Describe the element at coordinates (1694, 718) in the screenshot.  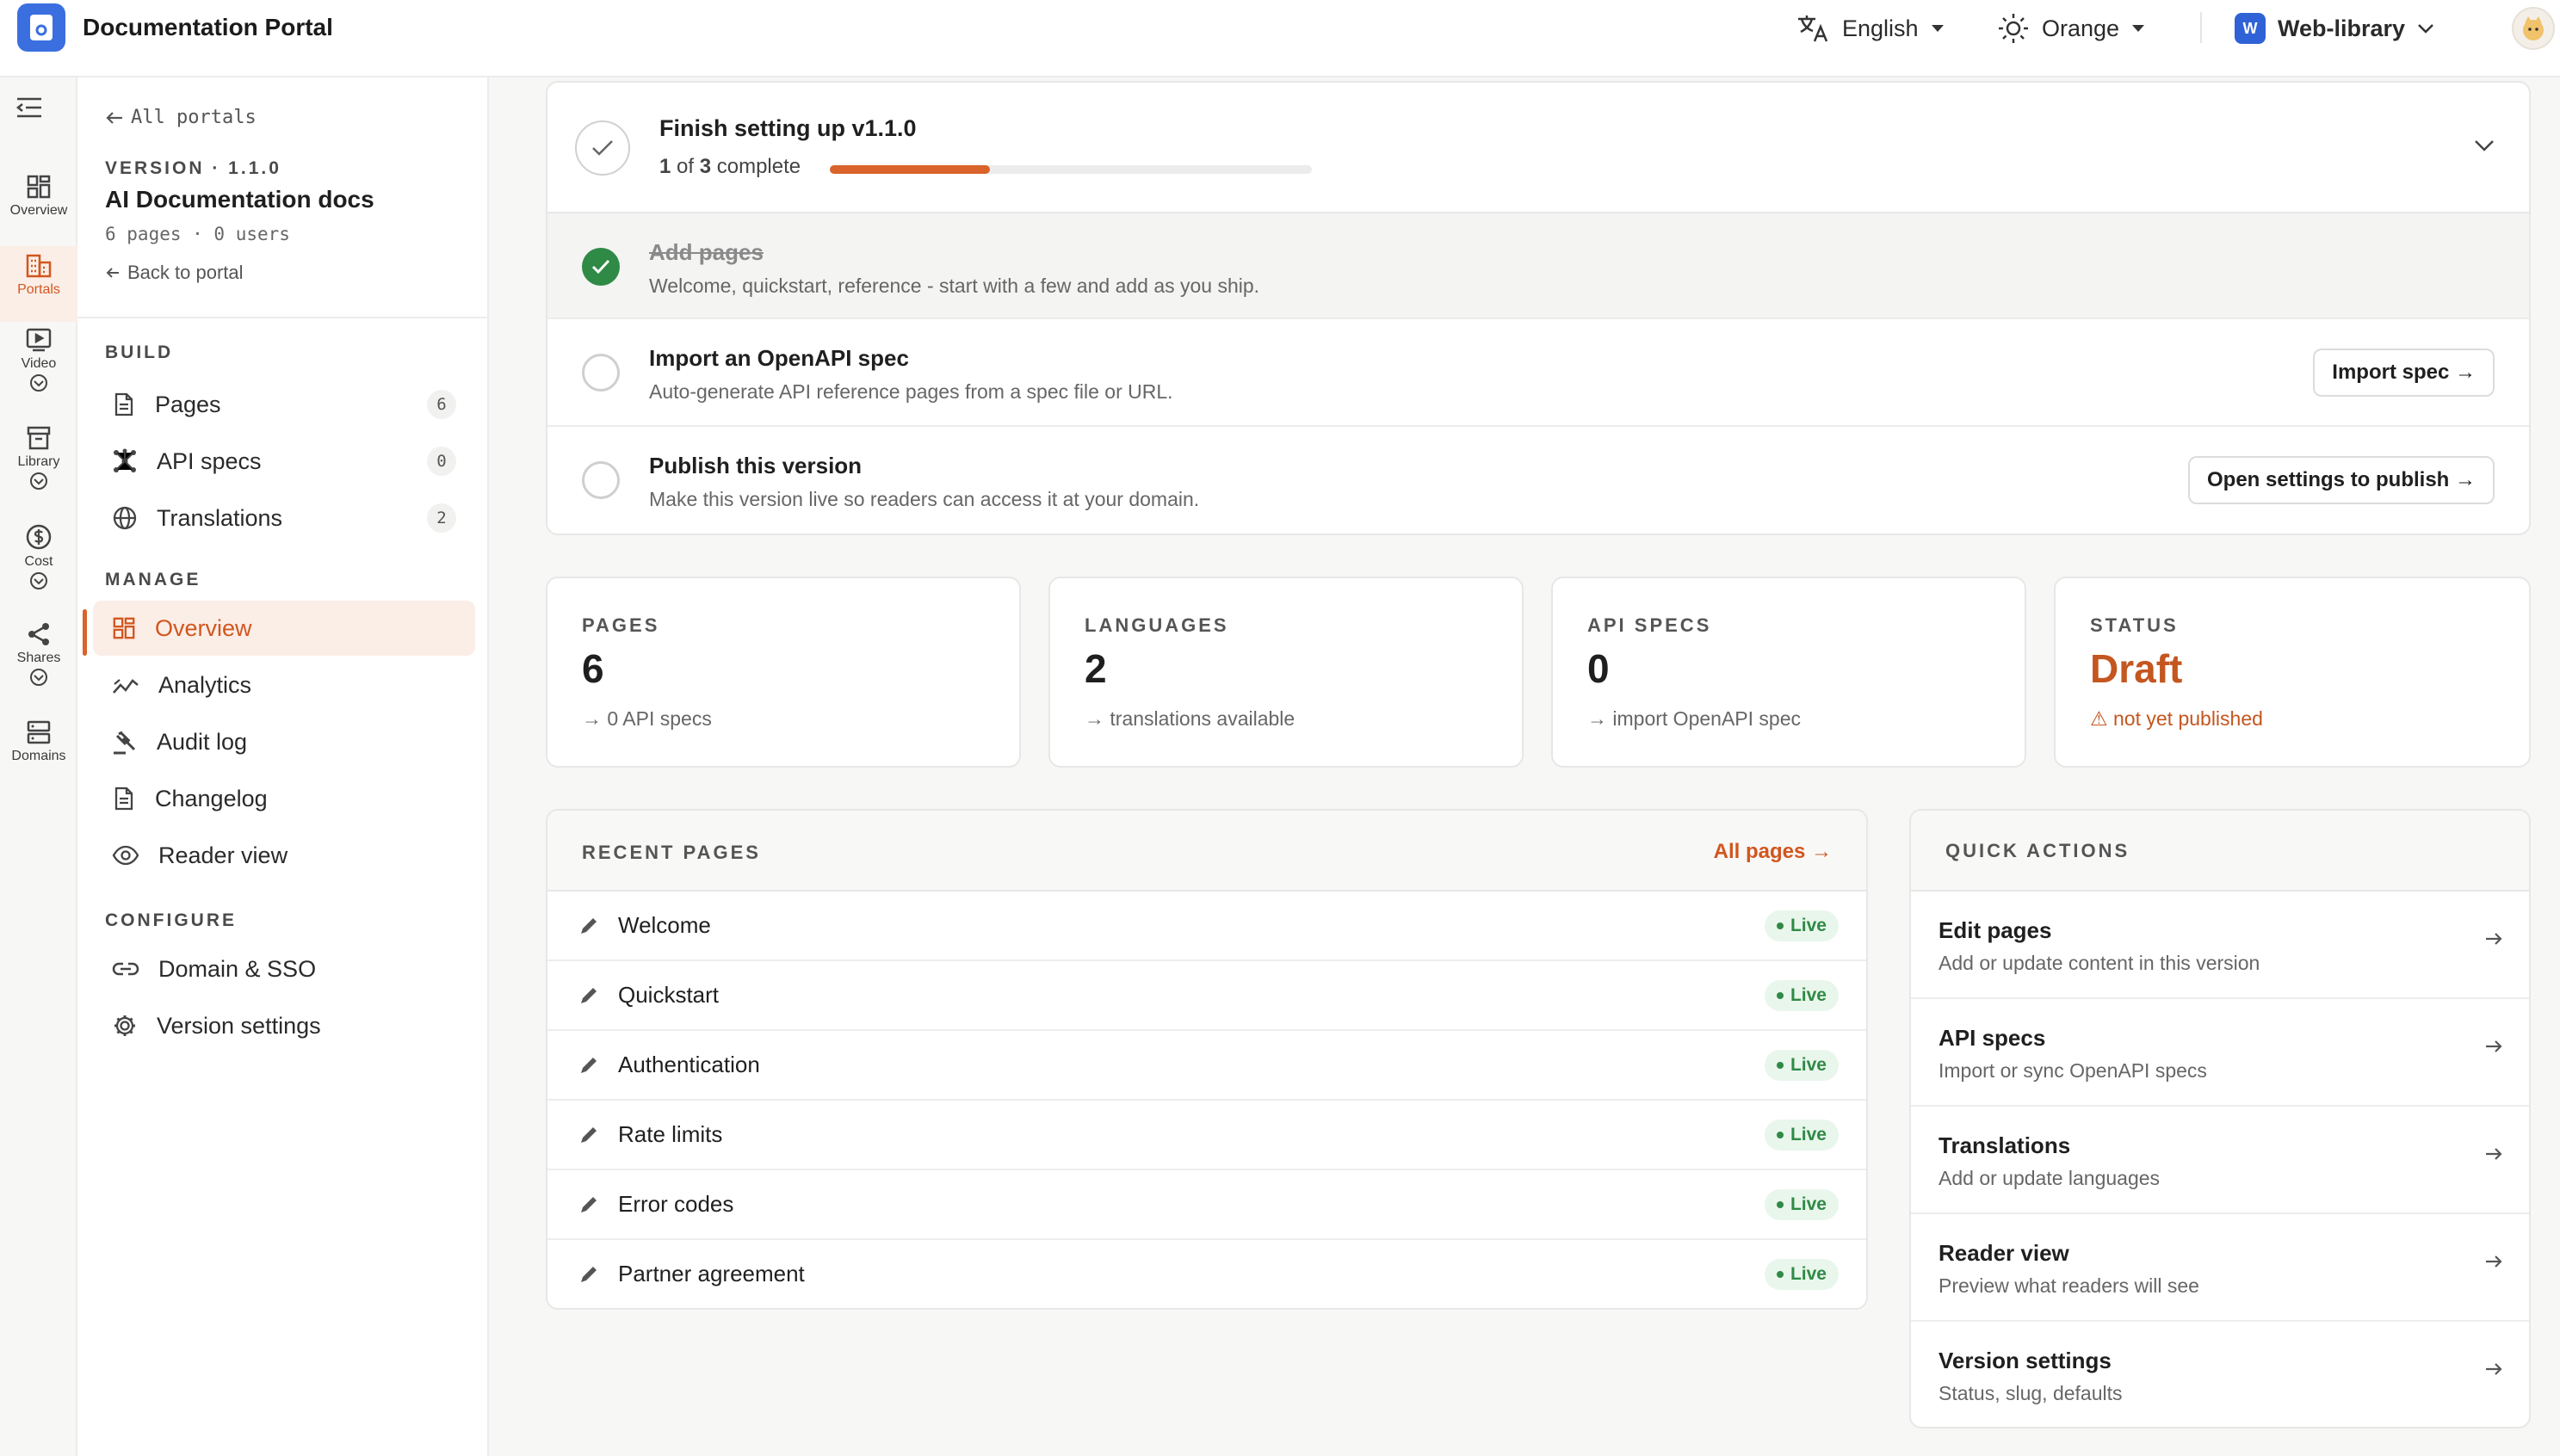
I see `stat-subtext: → import OpenAPI spec` at that location.